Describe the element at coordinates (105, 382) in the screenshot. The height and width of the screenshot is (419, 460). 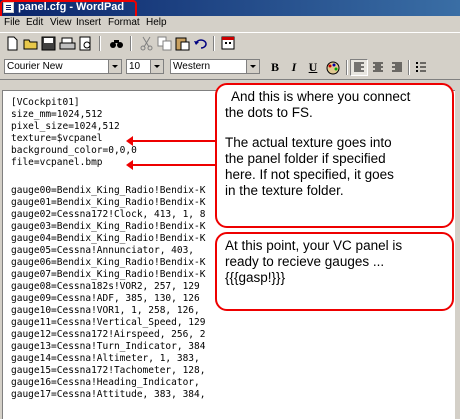
I see `text-line: gauge16=Cessna!Heading_Indicator,` at that location.